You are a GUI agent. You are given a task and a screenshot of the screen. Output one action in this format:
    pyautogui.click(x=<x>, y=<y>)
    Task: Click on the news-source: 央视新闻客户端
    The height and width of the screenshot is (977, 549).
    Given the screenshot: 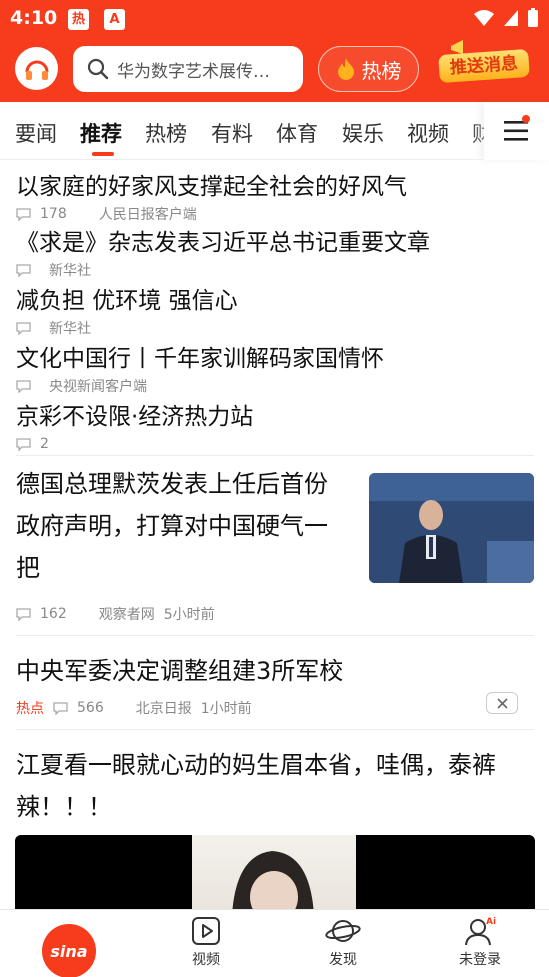 What is the action you would take?
    pyautogui.click(x=98, y=387)
    